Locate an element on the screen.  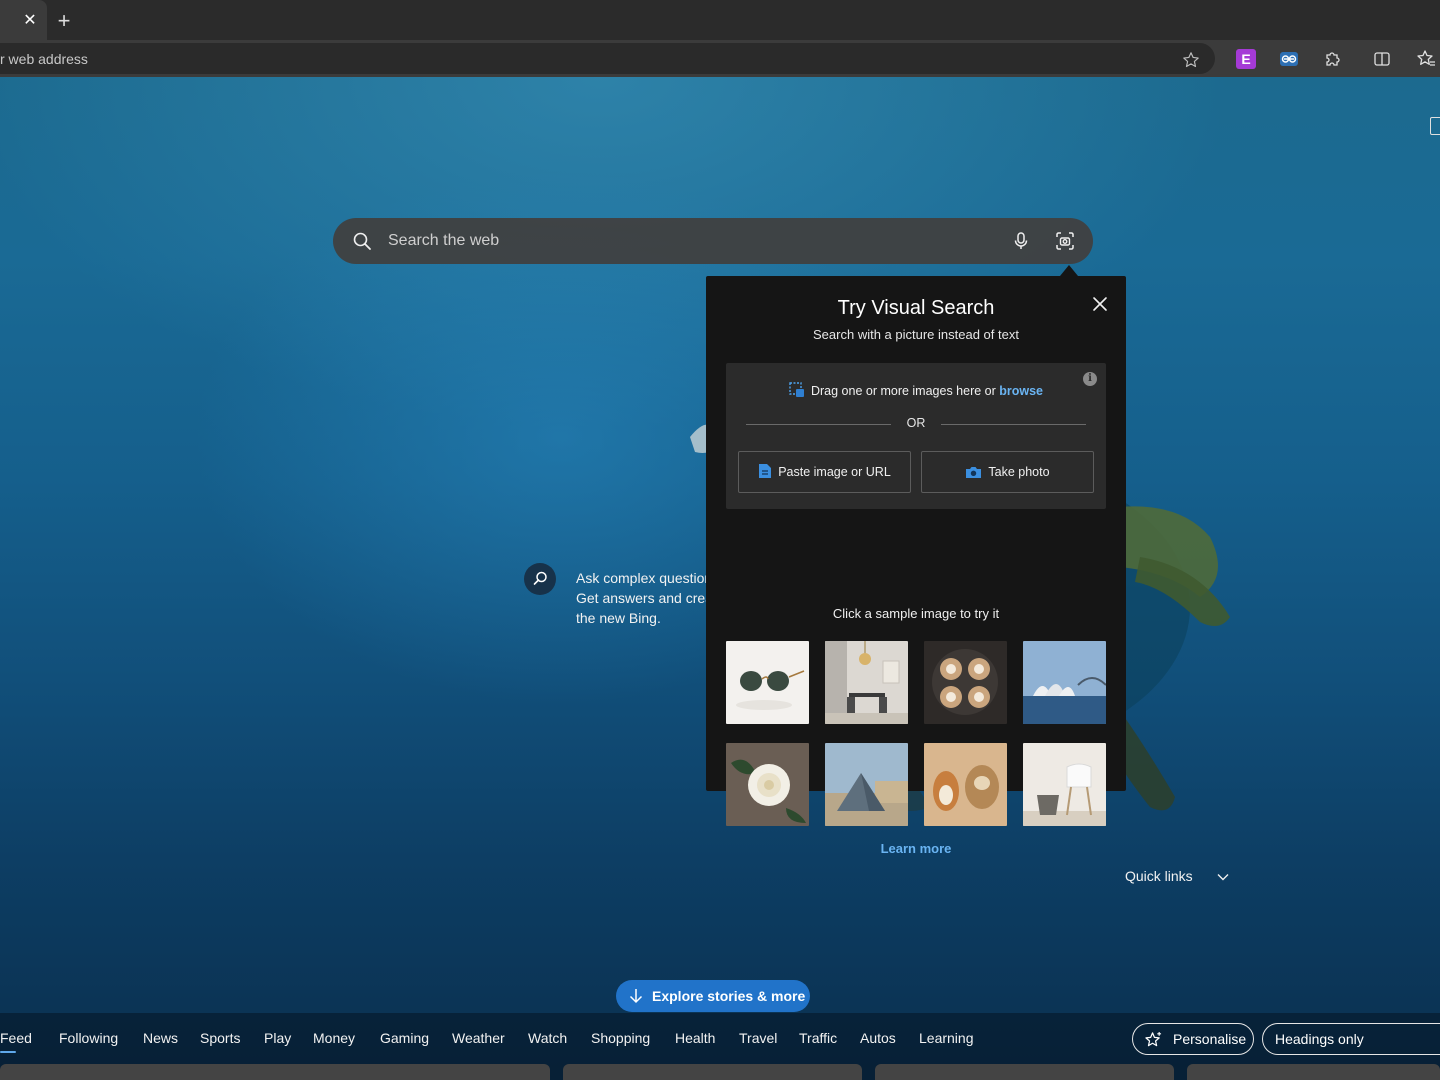
search-box is located at coordinates (713, 241).